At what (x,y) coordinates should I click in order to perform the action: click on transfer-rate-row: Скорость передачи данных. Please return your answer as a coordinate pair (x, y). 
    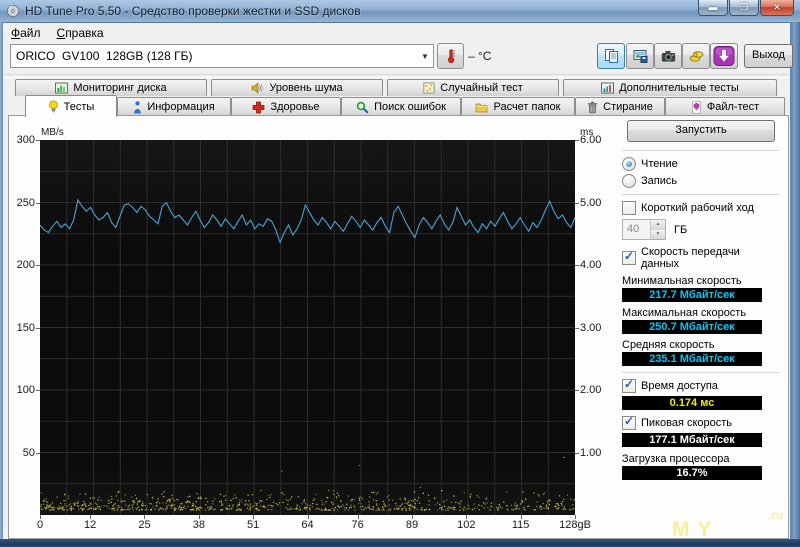
    Looking at the image, I should click on (701, 258).